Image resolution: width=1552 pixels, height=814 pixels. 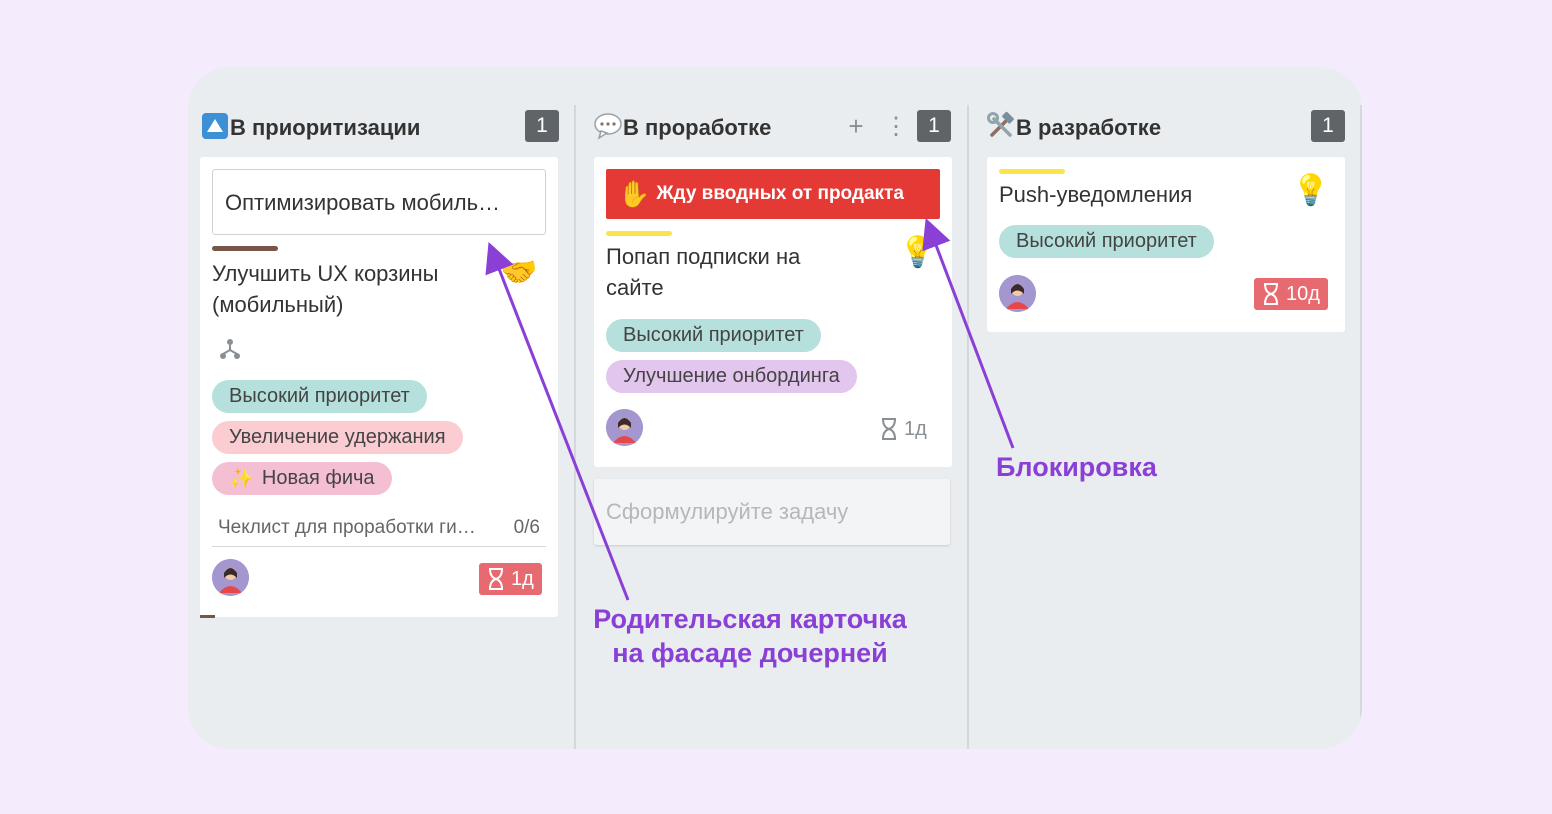 What do you see at coordinates (856, 126) in the screenshot?
I see `add-card-button: +` at bounding box center [856, 126].